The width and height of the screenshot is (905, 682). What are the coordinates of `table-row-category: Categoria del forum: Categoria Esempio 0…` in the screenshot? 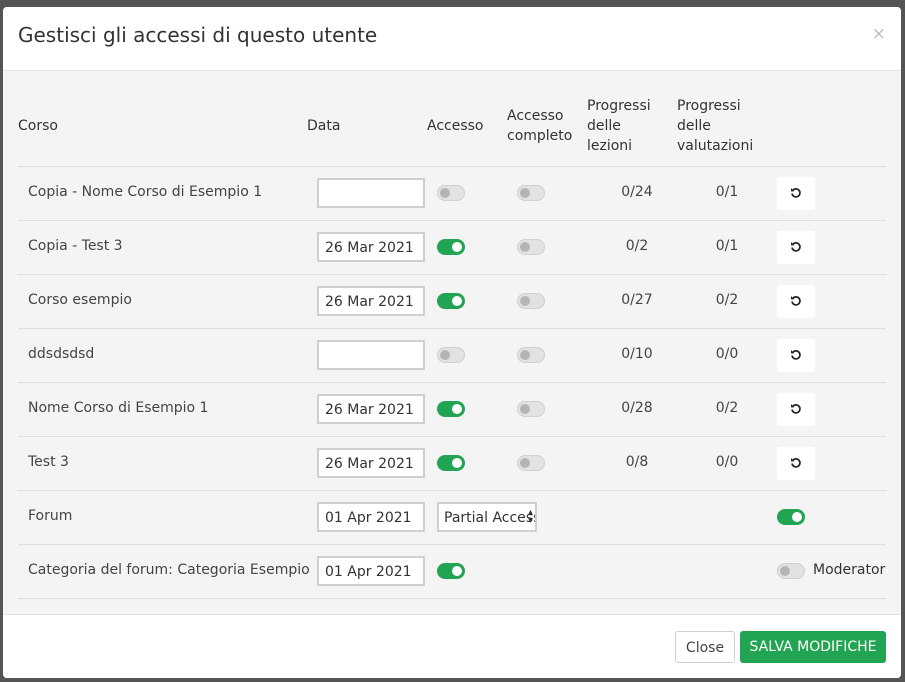 It's located at (452, 572).